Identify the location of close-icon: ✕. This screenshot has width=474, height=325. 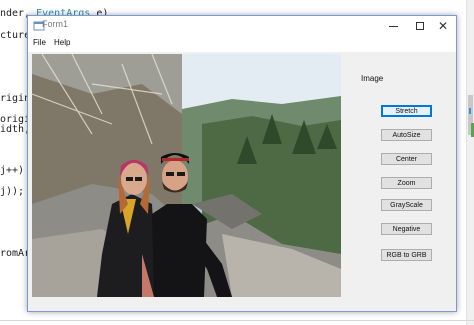
(443, 26).